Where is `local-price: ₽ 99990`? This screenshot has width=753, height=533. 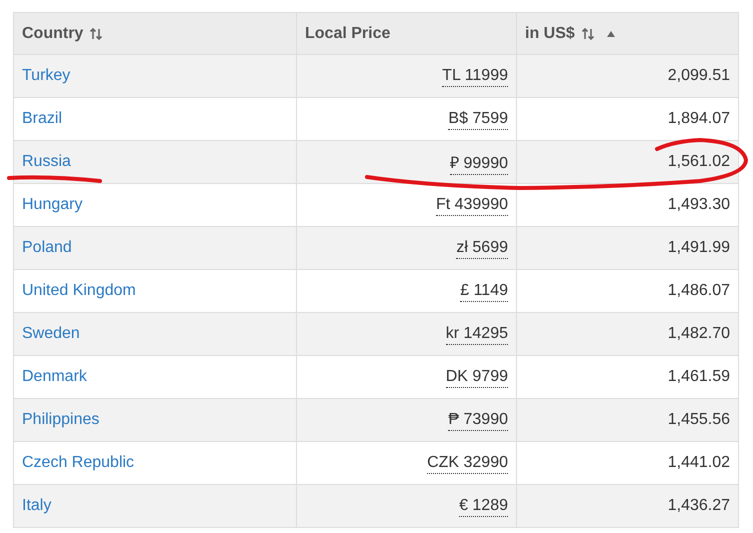 local-price: ₽ 99990 is located at coordinates (479, 165).